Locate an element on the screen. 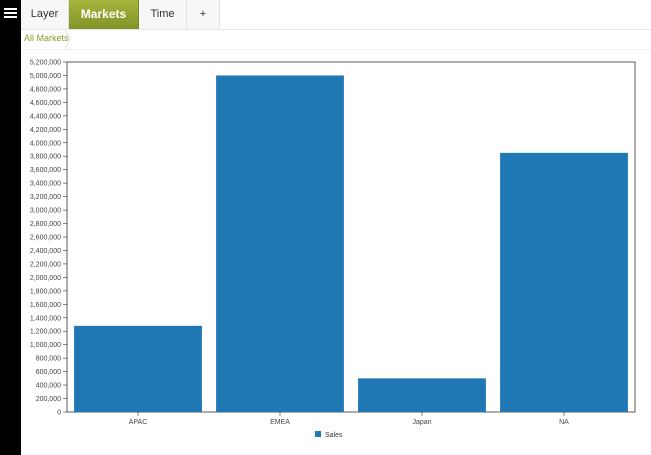 The width and height of the screenshot is (651, 455). y-tick-label: 800,000 is located at coordinates (48, 359).